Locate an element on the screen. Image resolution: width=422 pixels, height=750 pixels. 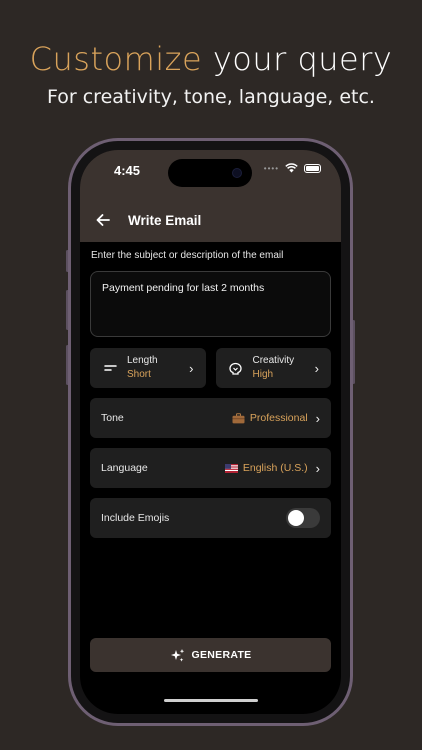
dynamic-island is located at coordinates (210, 173).